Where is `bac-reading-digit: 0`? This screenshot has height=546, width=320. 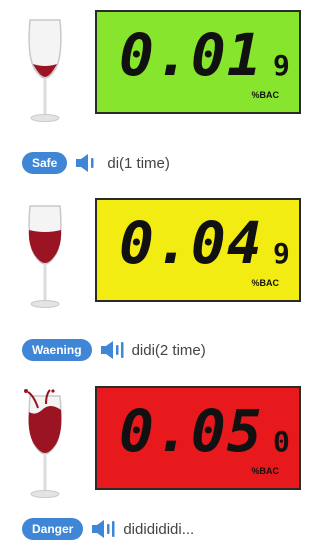 bac-reading-digit: 0 is located at coordinates (281, 441).